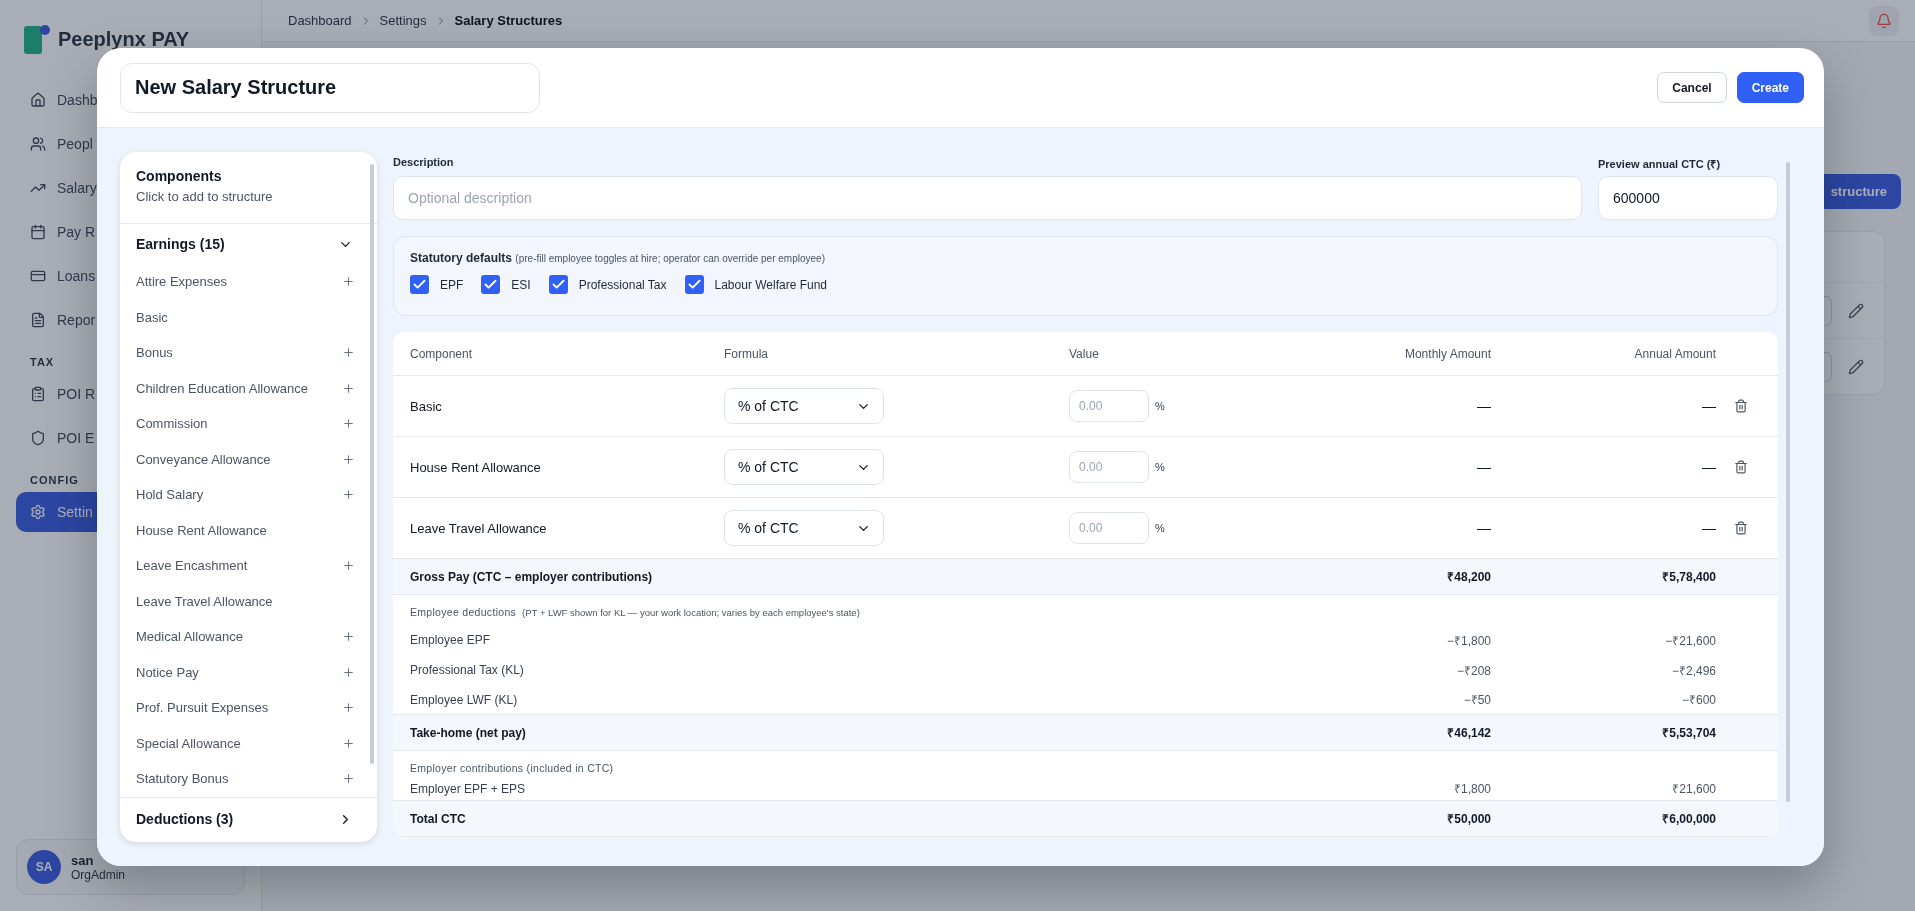 The image size is (1915, 911). Describe the element at coordinates (1693, 670) in the screenshot. I see `annual-amount: −₹2,496` at that location.